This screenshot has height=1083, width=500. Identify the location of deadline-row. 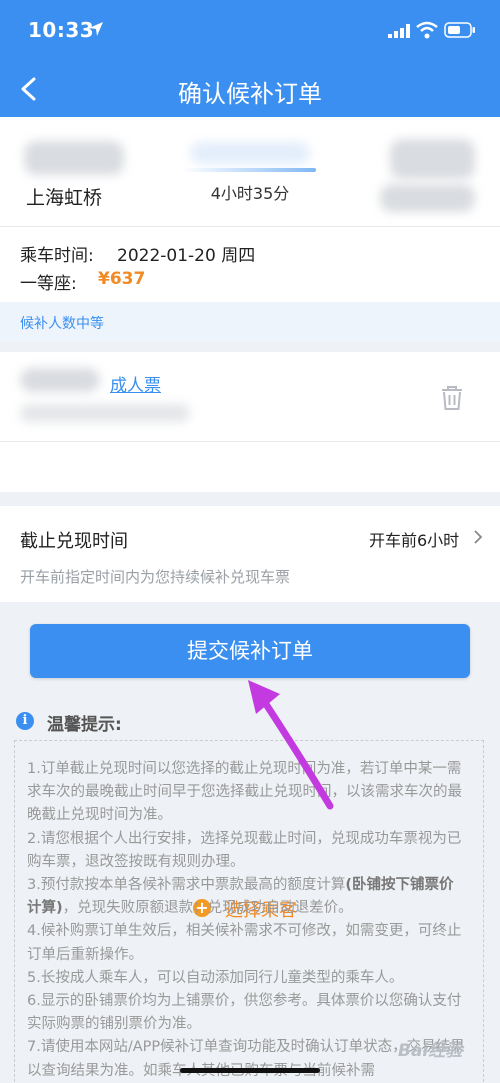
(250, 554).